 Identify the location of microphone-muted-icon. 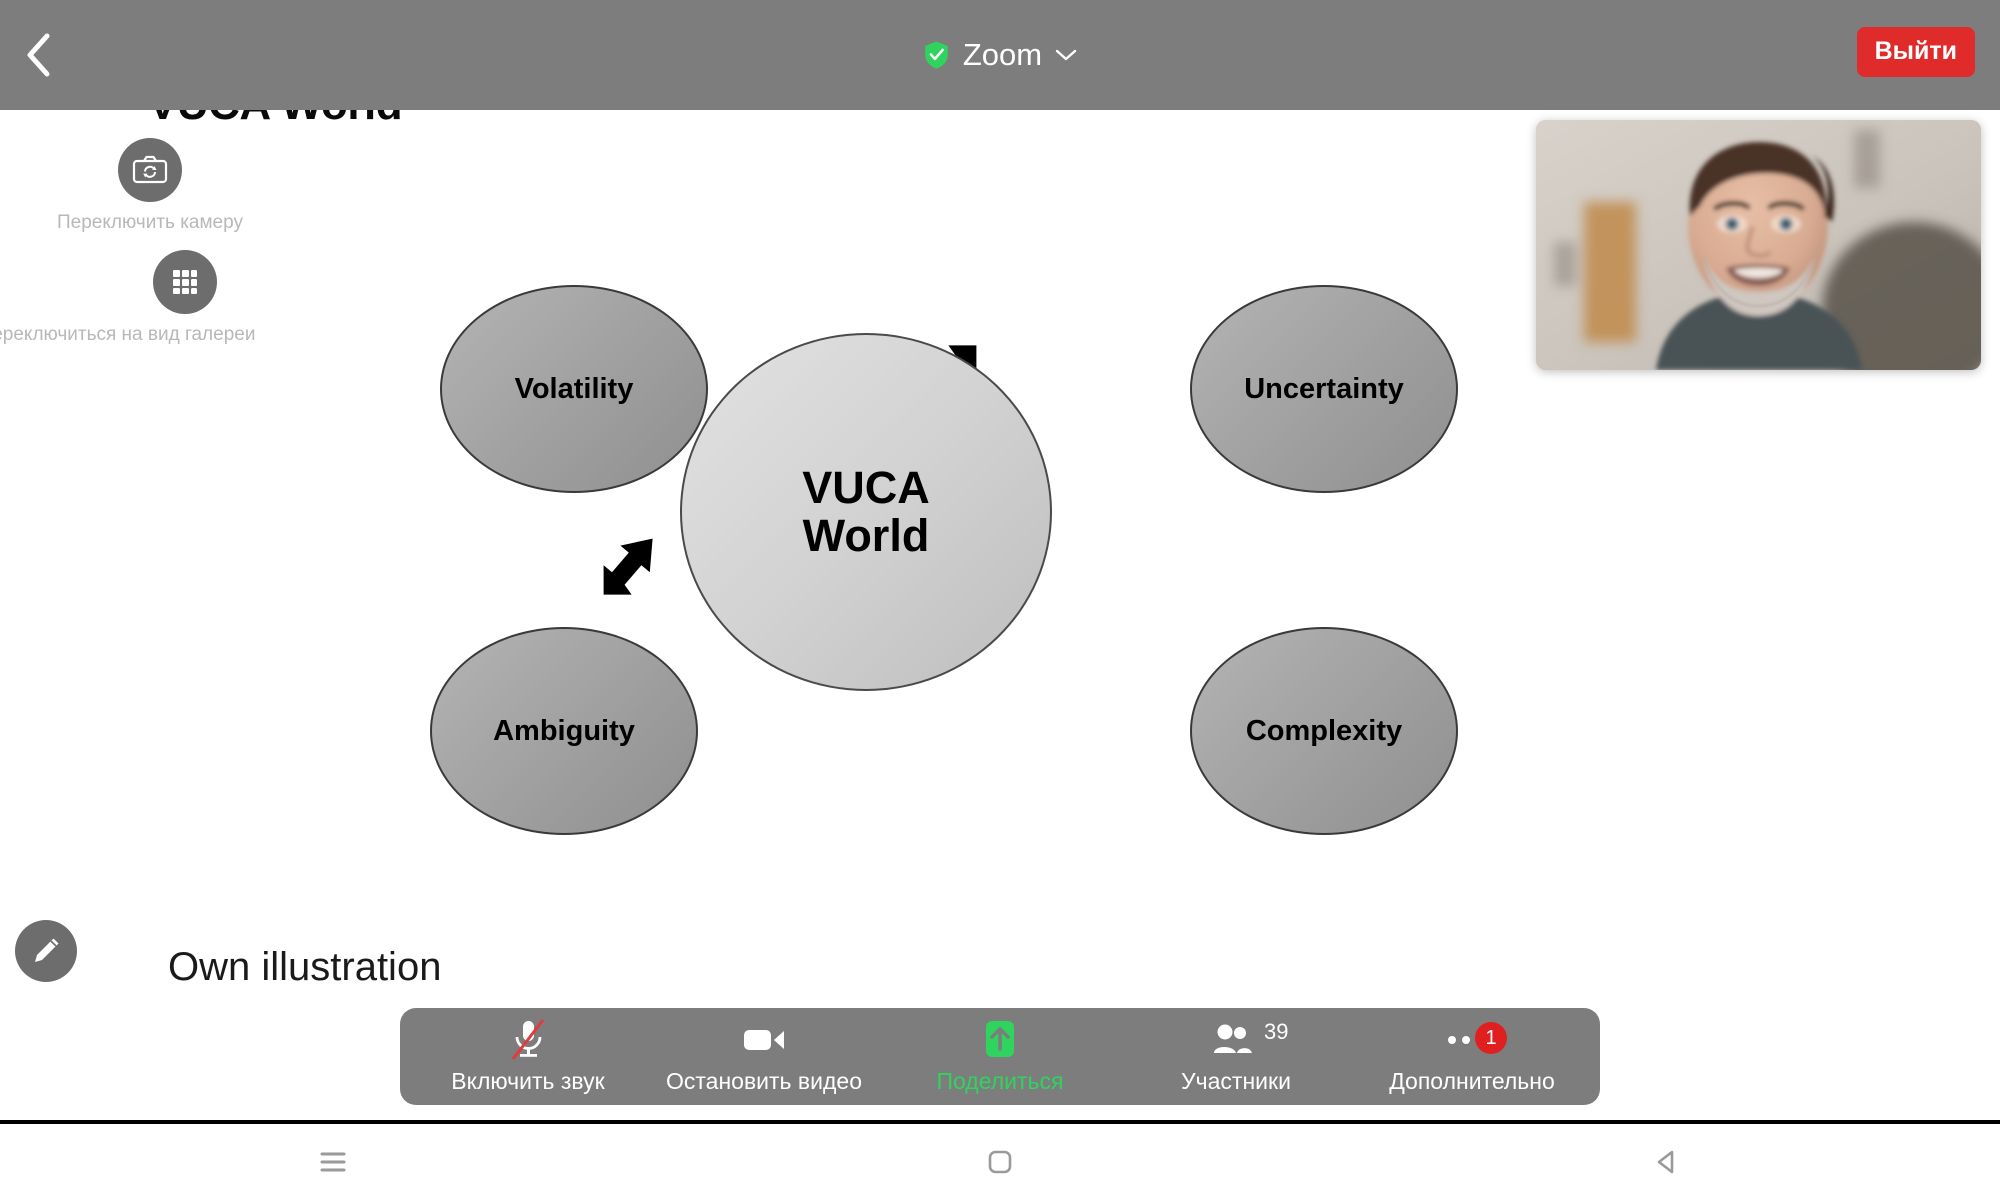
(528, 1039).